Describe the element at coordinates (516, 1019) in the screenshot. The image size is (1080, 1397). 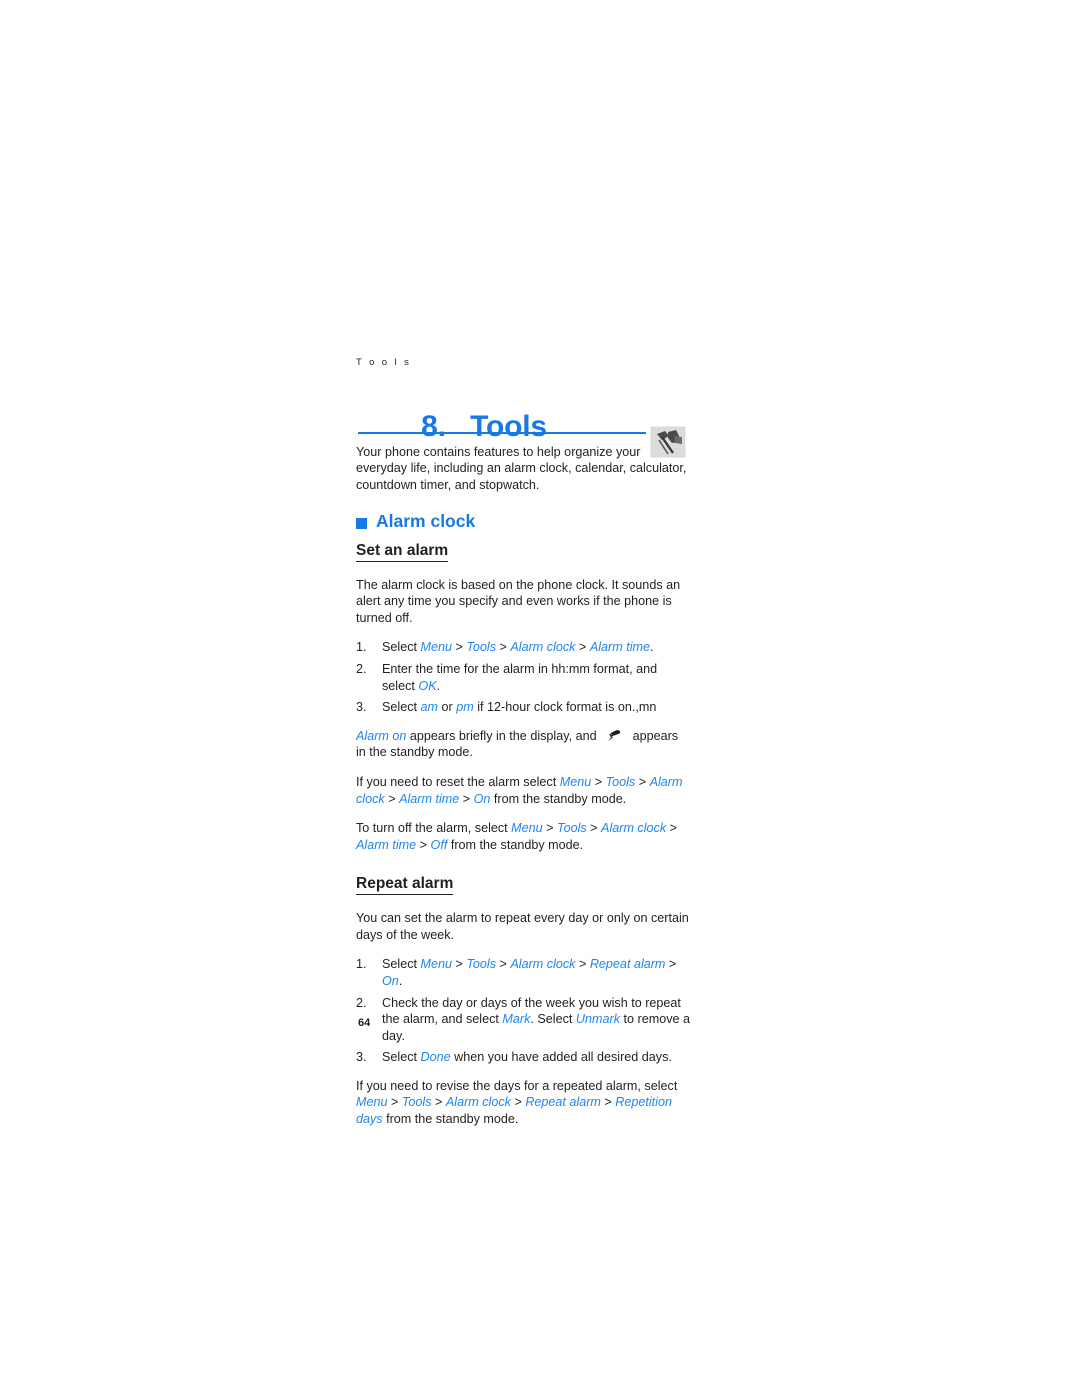
I see `ui-term: Mark` at that location.